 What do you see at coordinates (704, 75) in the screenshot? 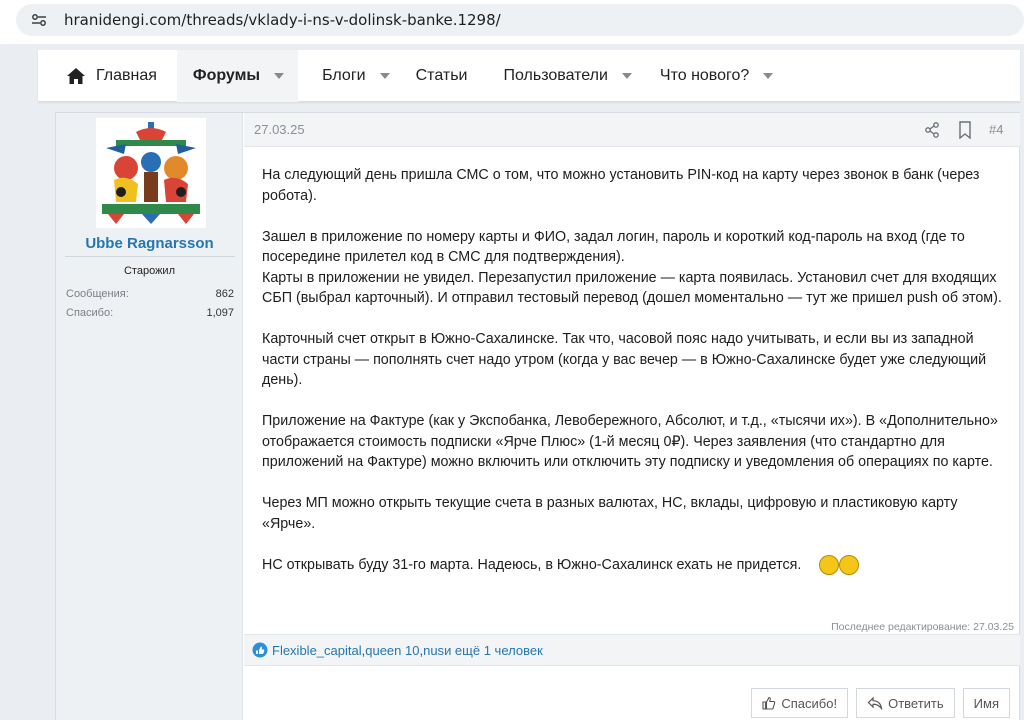
I see `nav-whats-new-label: Что нового?` at bounding box center [704, 75].